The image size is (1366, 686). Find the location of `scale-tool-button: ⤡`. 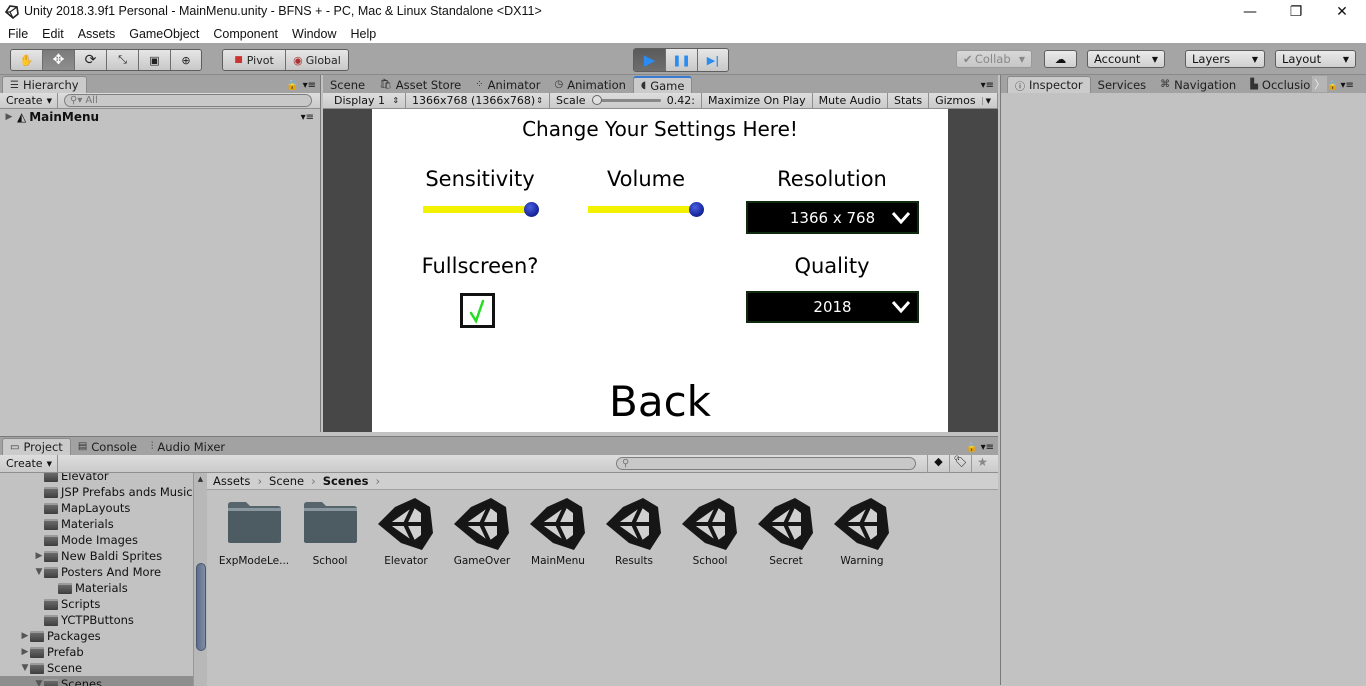

scale-tool-button: ⤡ is located at coordinates (123, 60).